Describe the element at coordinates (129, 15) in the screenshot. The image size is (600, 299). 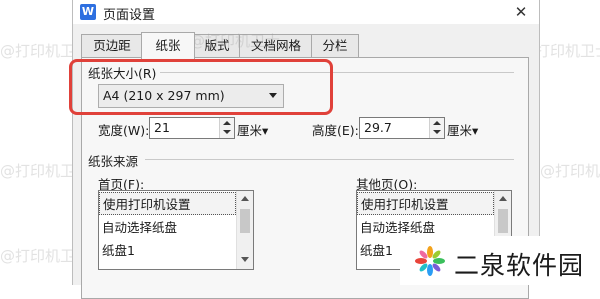
I see `dialog-title: 页面设置` at that location.